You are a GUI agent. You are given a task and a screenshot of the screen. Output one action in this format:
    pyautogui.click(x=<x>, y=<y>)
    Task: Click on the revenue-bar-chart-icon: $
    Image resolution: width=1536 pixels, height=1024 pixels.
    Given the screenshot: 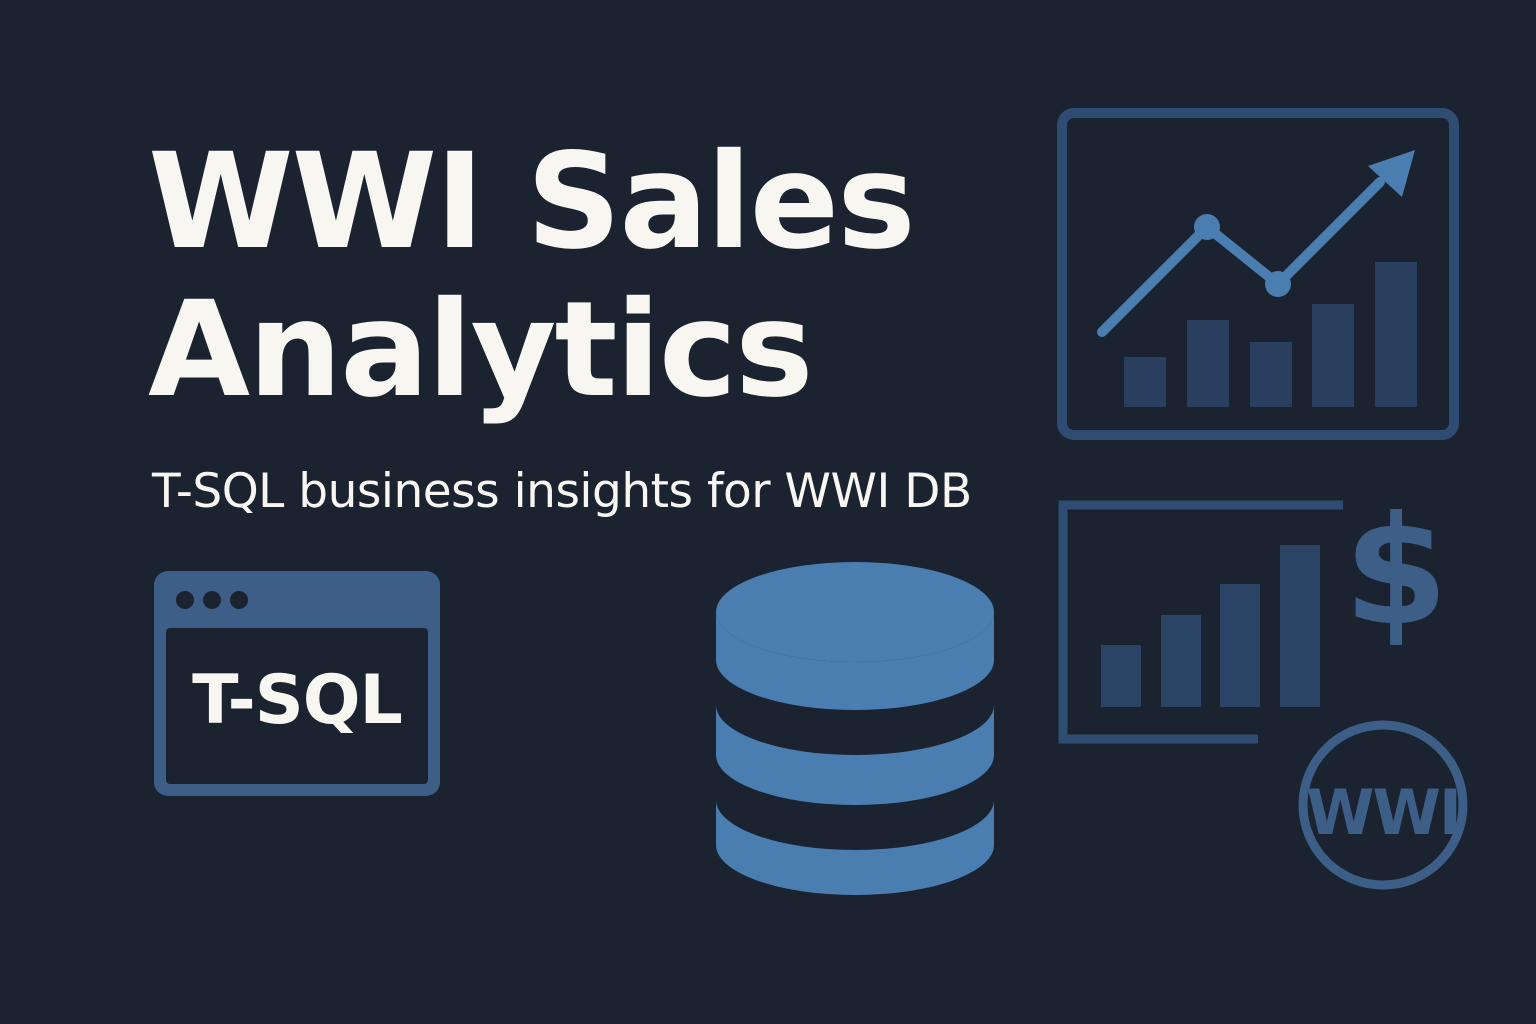 What is the action you would take?
    pyautogui.click(x=1253, y=614)
    